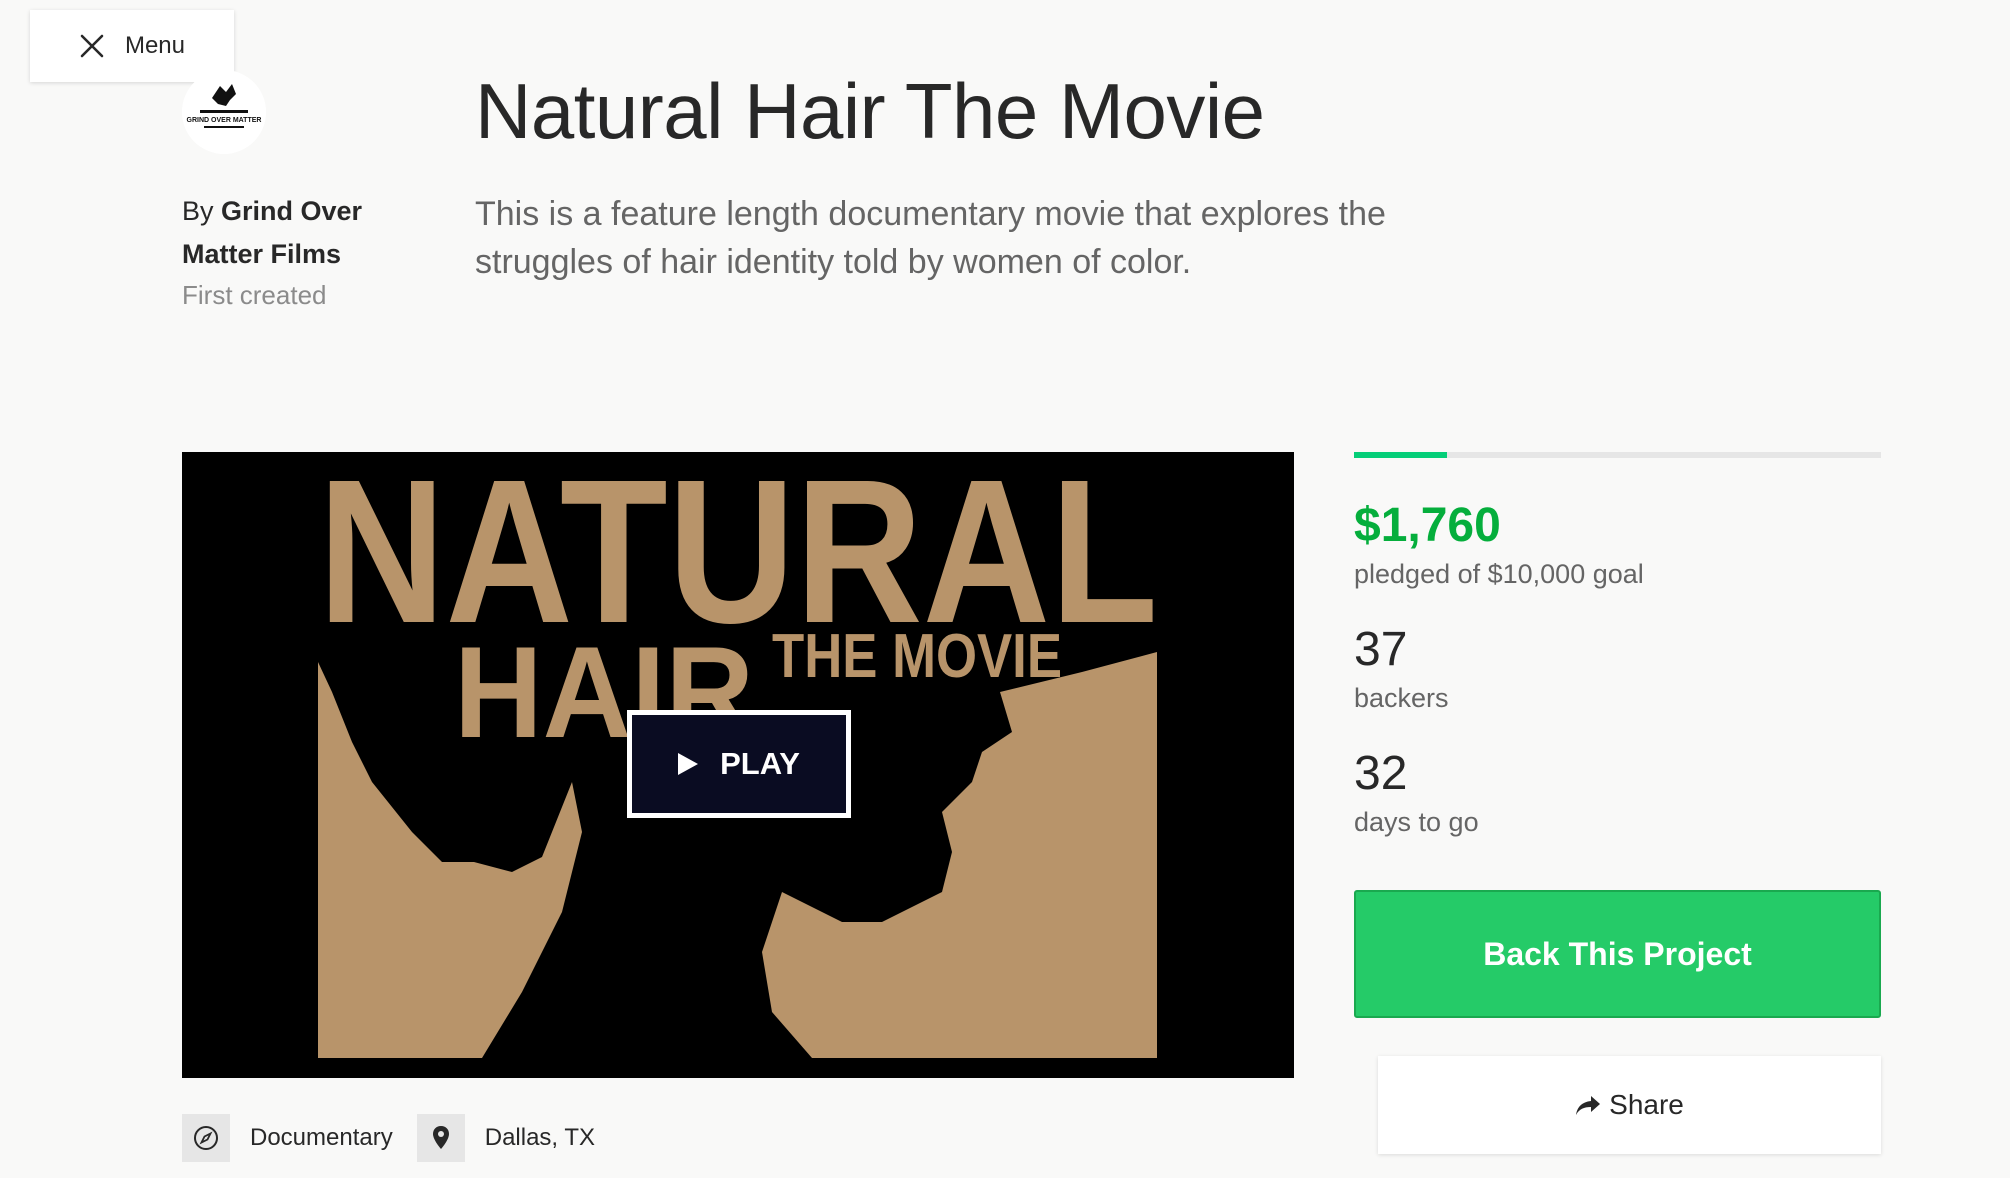  What do you see at coordinates (1400, 455) in the screenshot?
I see `funding-progress-fill` at bounding box center [1400, 455].